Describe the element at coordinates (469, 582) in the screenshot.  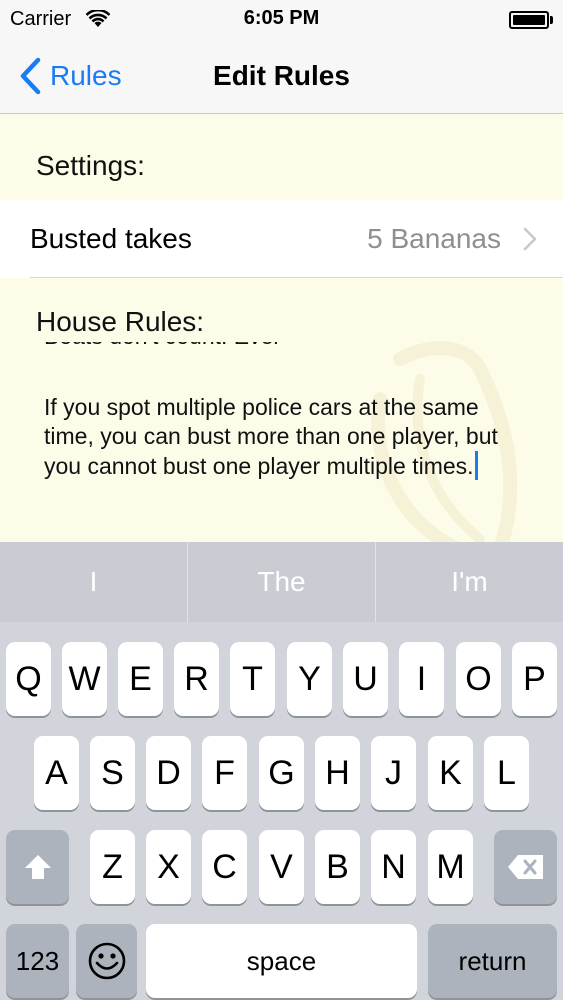
I see `prediction-suggestion: I'm` at that location.